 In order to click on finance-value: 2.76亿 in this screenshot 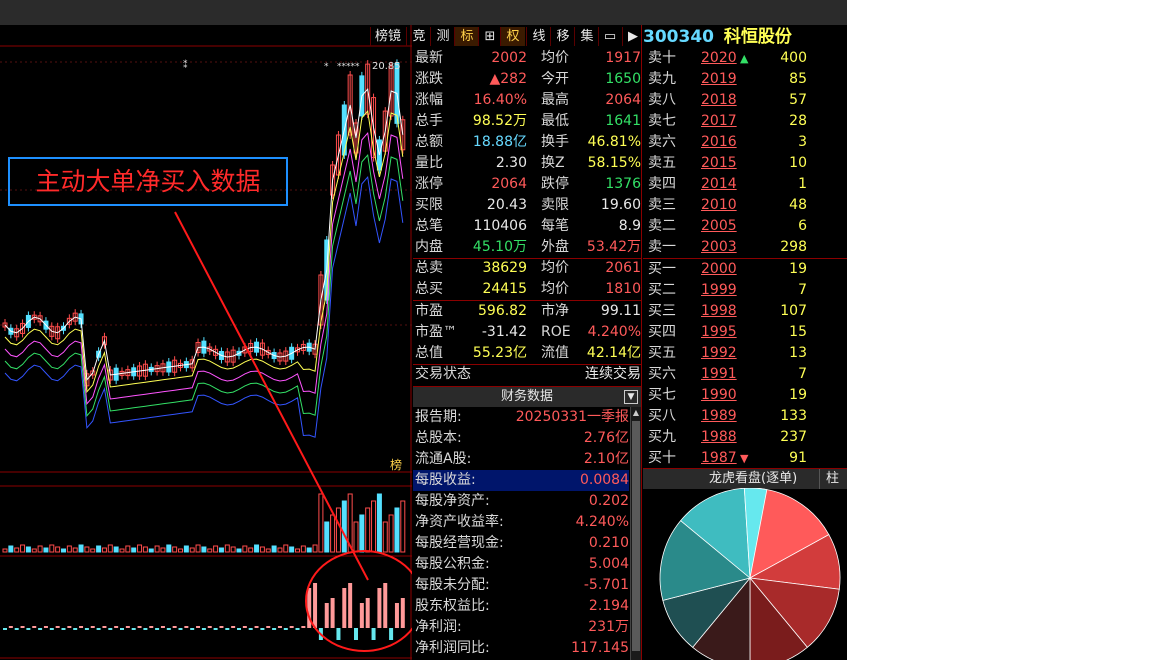, I will do `click(606, 438)`.